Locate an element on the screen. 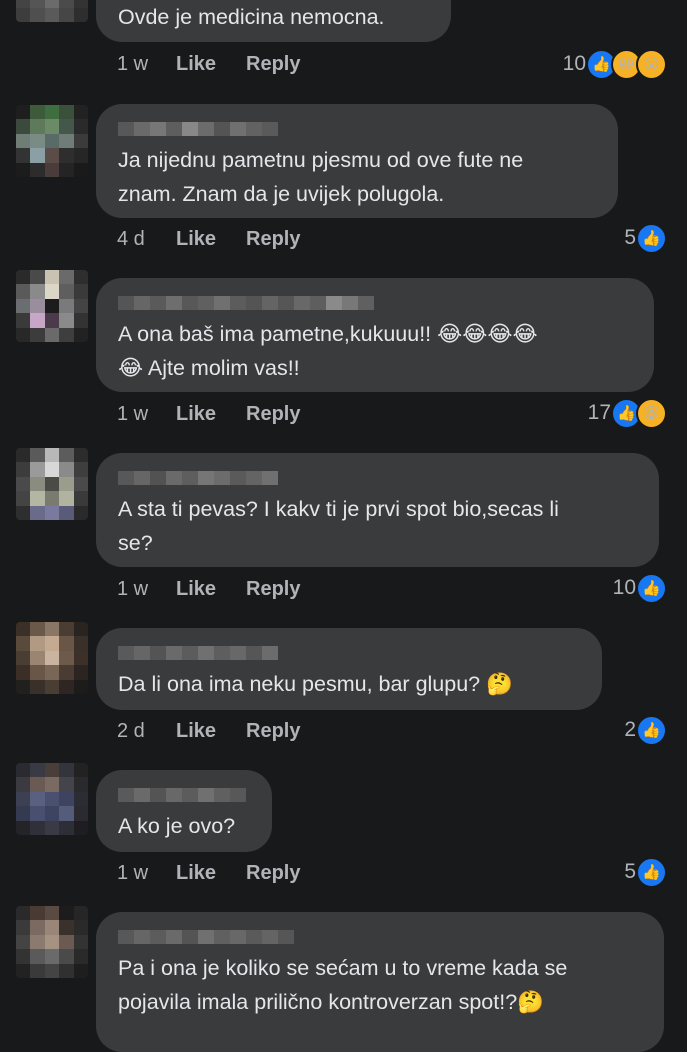  timestamp: 2 d is located at coordinates (131, 731).